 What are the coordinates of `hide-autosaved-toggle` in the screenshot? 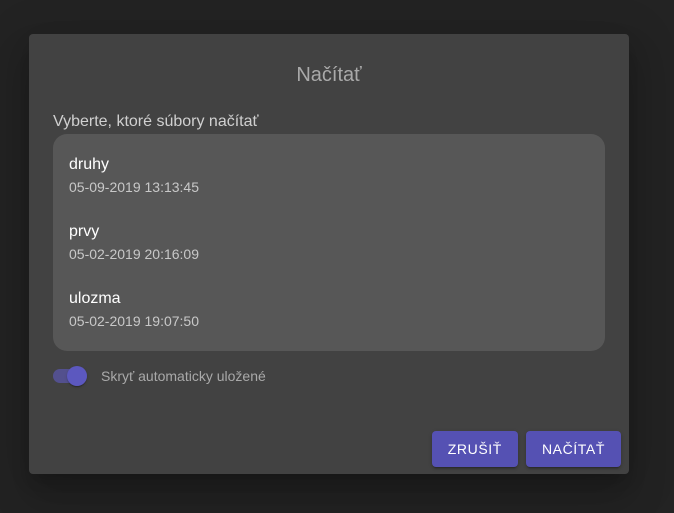 It's located at (70, 376).